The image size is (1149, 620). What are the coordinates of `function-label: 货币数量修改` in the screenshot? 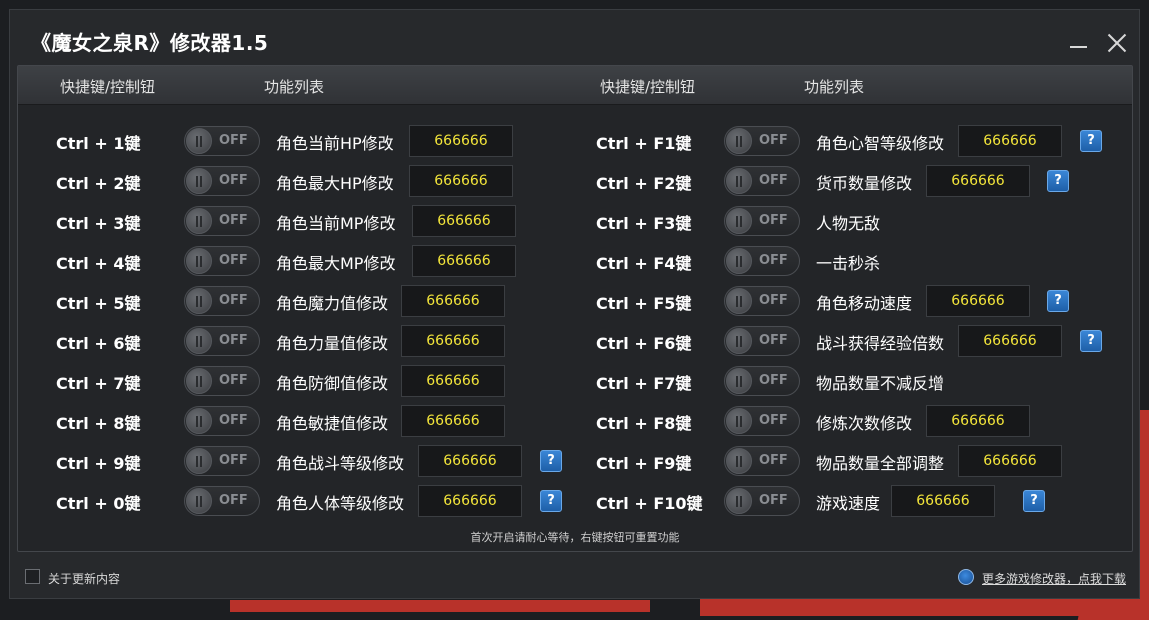 It's located at (864, 183).